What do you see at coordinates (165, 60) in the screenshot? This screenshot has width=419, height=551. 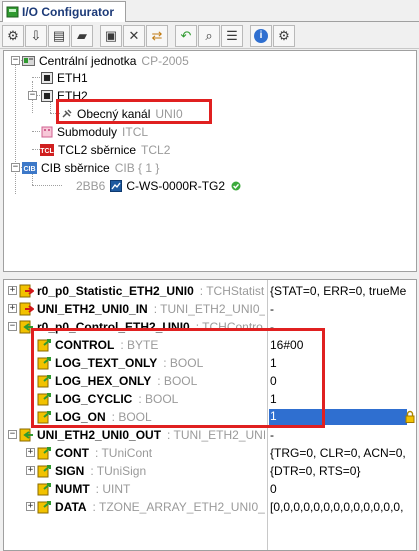 I see `tree-item-type: CP-2005` at bounding box center [165, 60].